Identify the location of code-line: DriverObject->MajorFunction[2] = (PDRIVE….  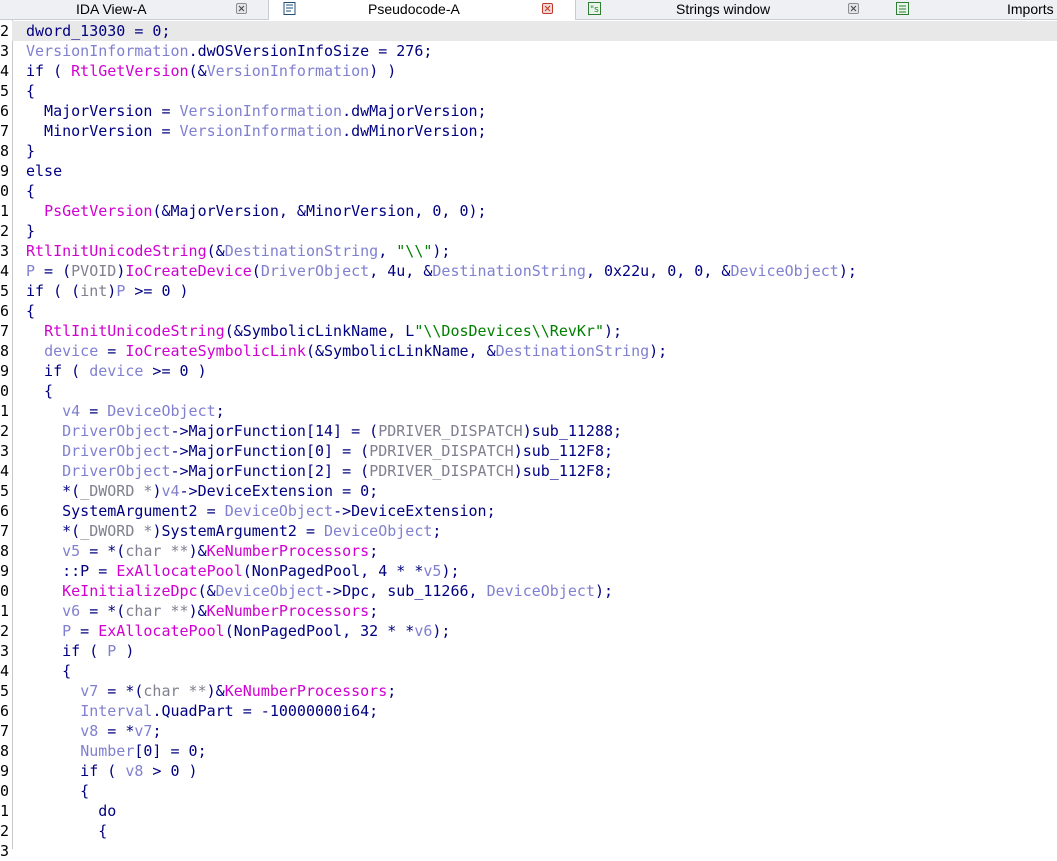
(319, 471).